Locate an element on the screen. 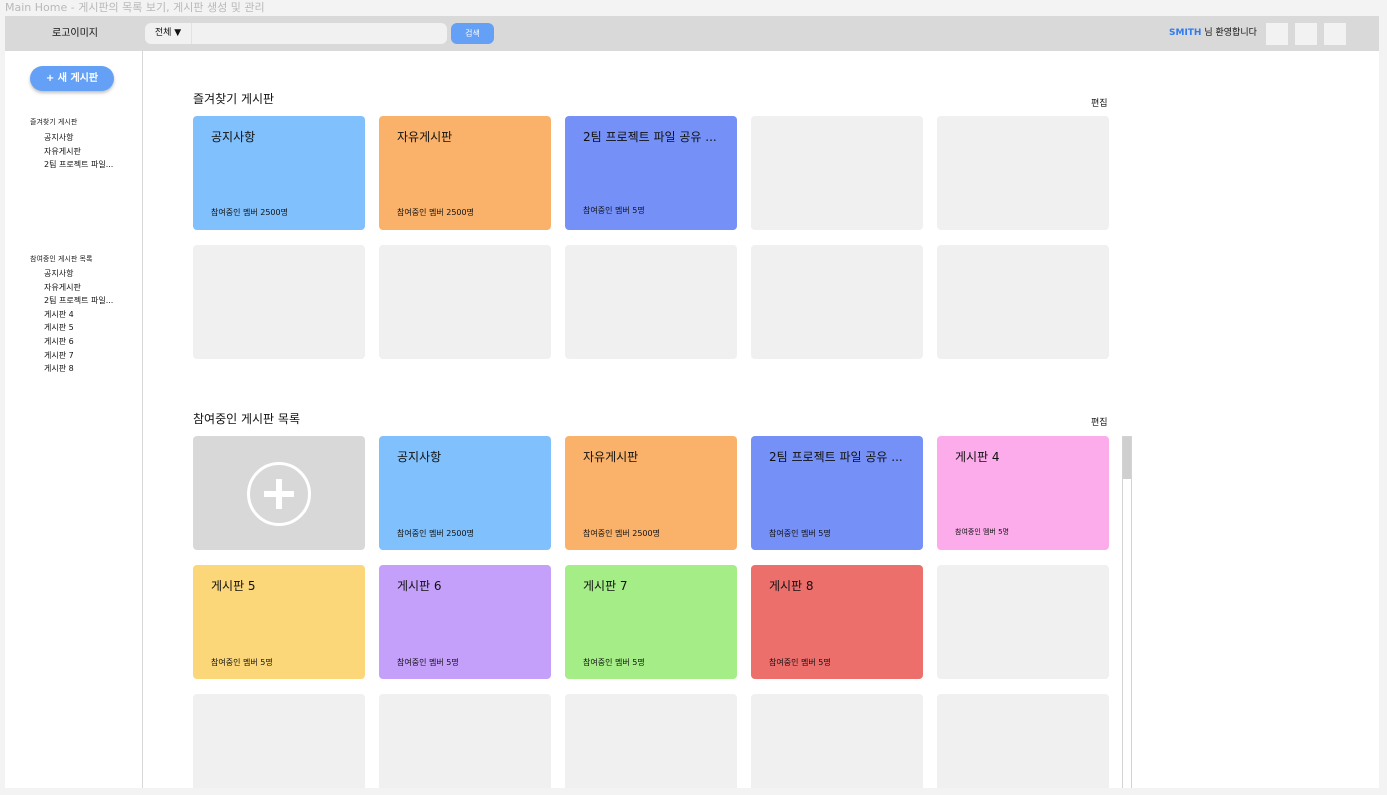 Image resolution: width=1387 pixels, height=795 pixels. top-bar: 로고이미지 전체 ▼ 검색 SMITH 님 환영합니다 is located at coordinates (692, 33).